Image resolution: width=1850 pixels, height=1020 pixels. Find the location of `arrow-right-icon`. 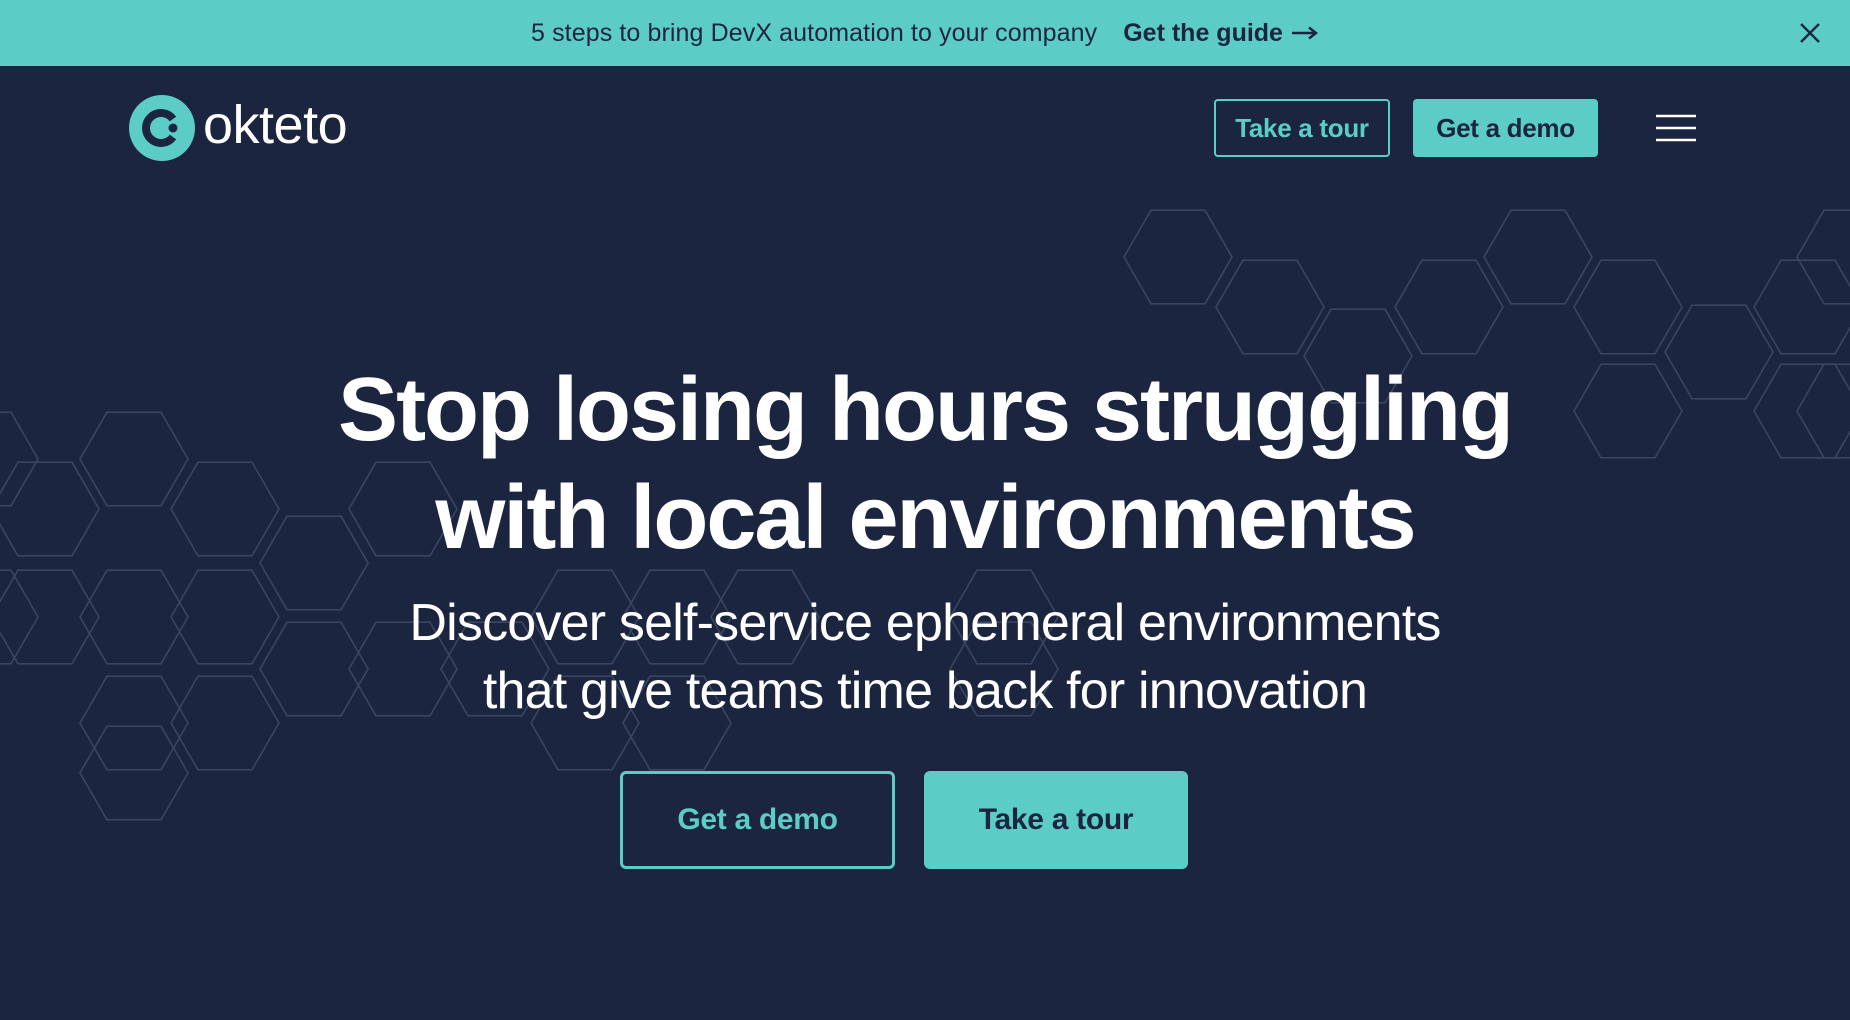

arrow-right-icon is located at coordinates (1304, 33).